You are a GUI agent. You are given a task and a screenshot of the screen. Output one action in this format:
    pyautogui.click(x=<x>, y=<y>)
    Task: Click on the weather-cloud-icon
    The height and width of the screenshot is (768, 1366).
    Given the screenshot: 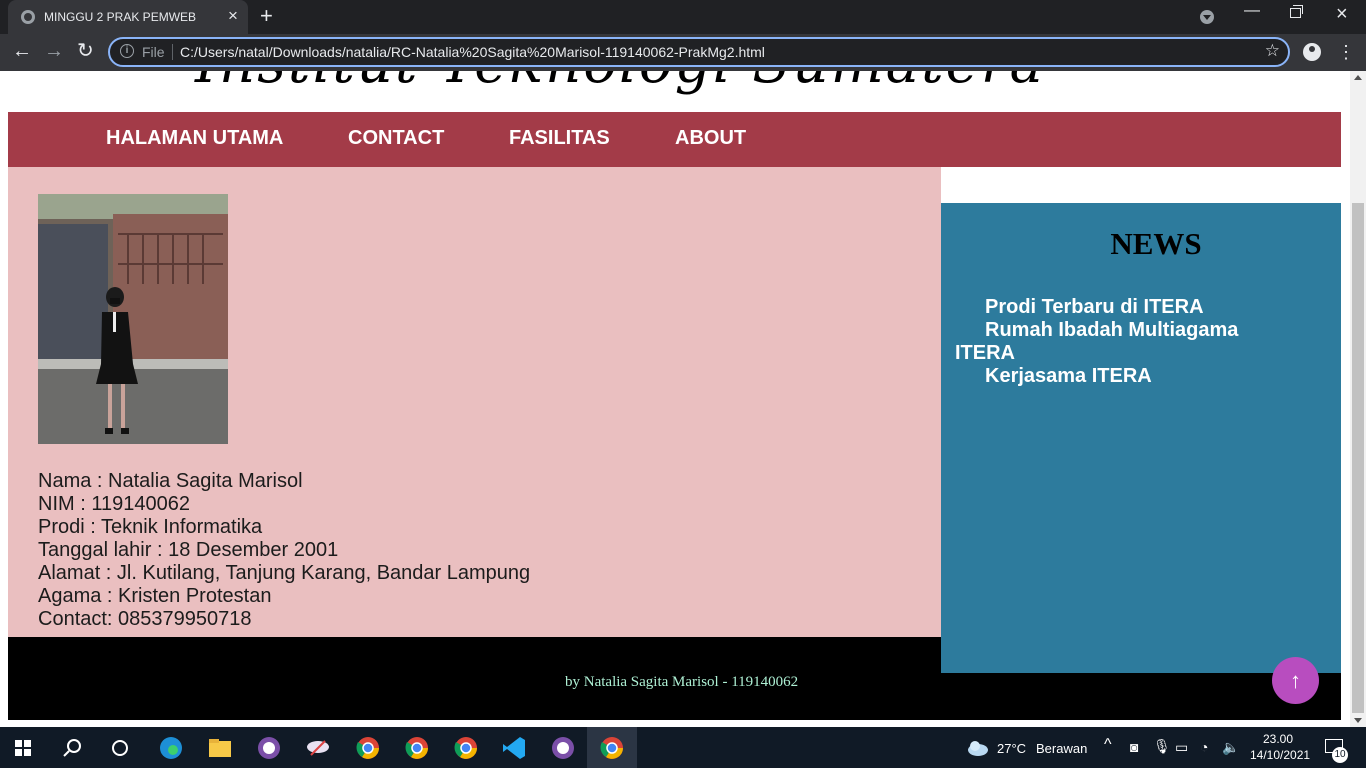 What is the action you would take?
    pyautogui.click(x=978, y=748)
    